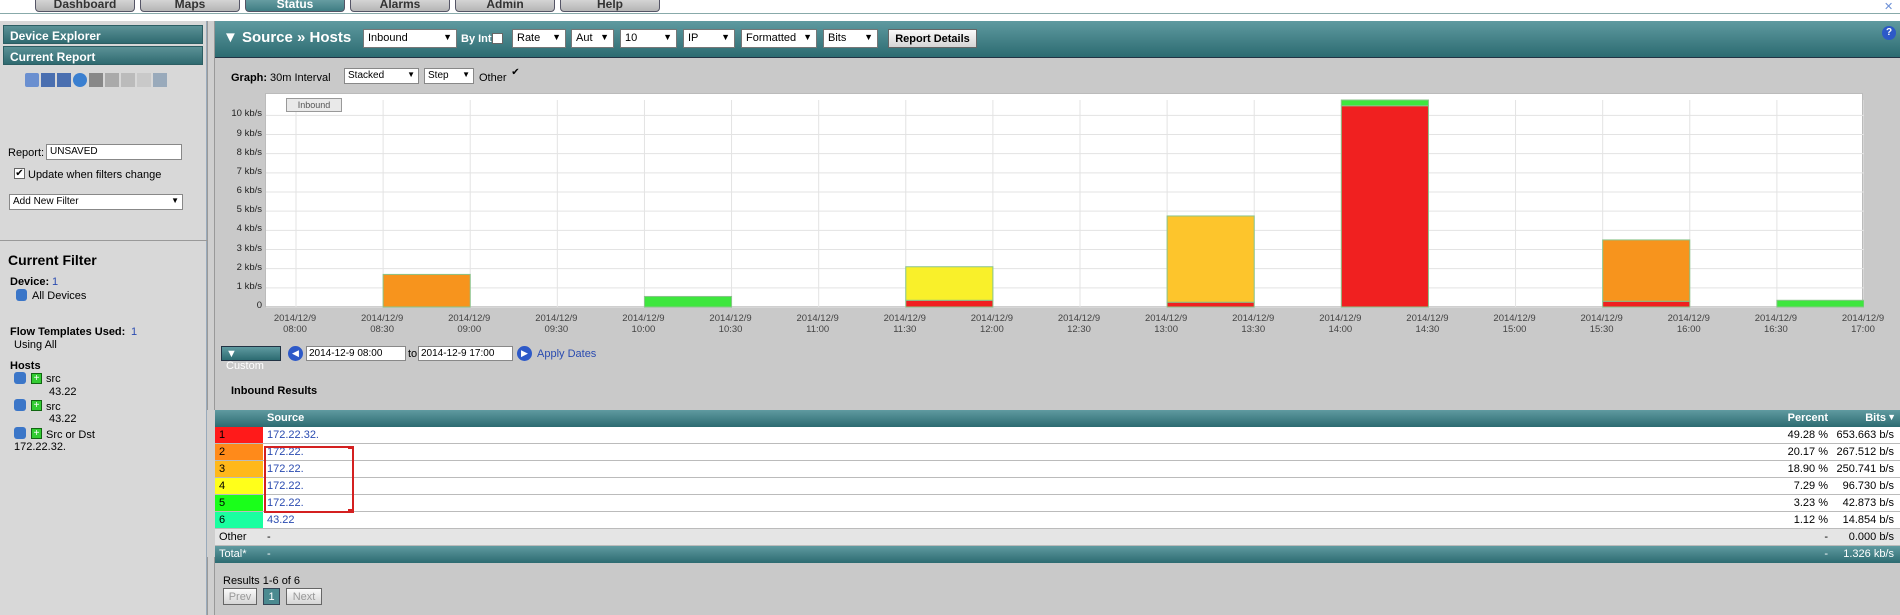  What do you see at coordinates (249, 78) in the screenshot?
I see `graph-label: Graph:` at bounding box center [249, 78].